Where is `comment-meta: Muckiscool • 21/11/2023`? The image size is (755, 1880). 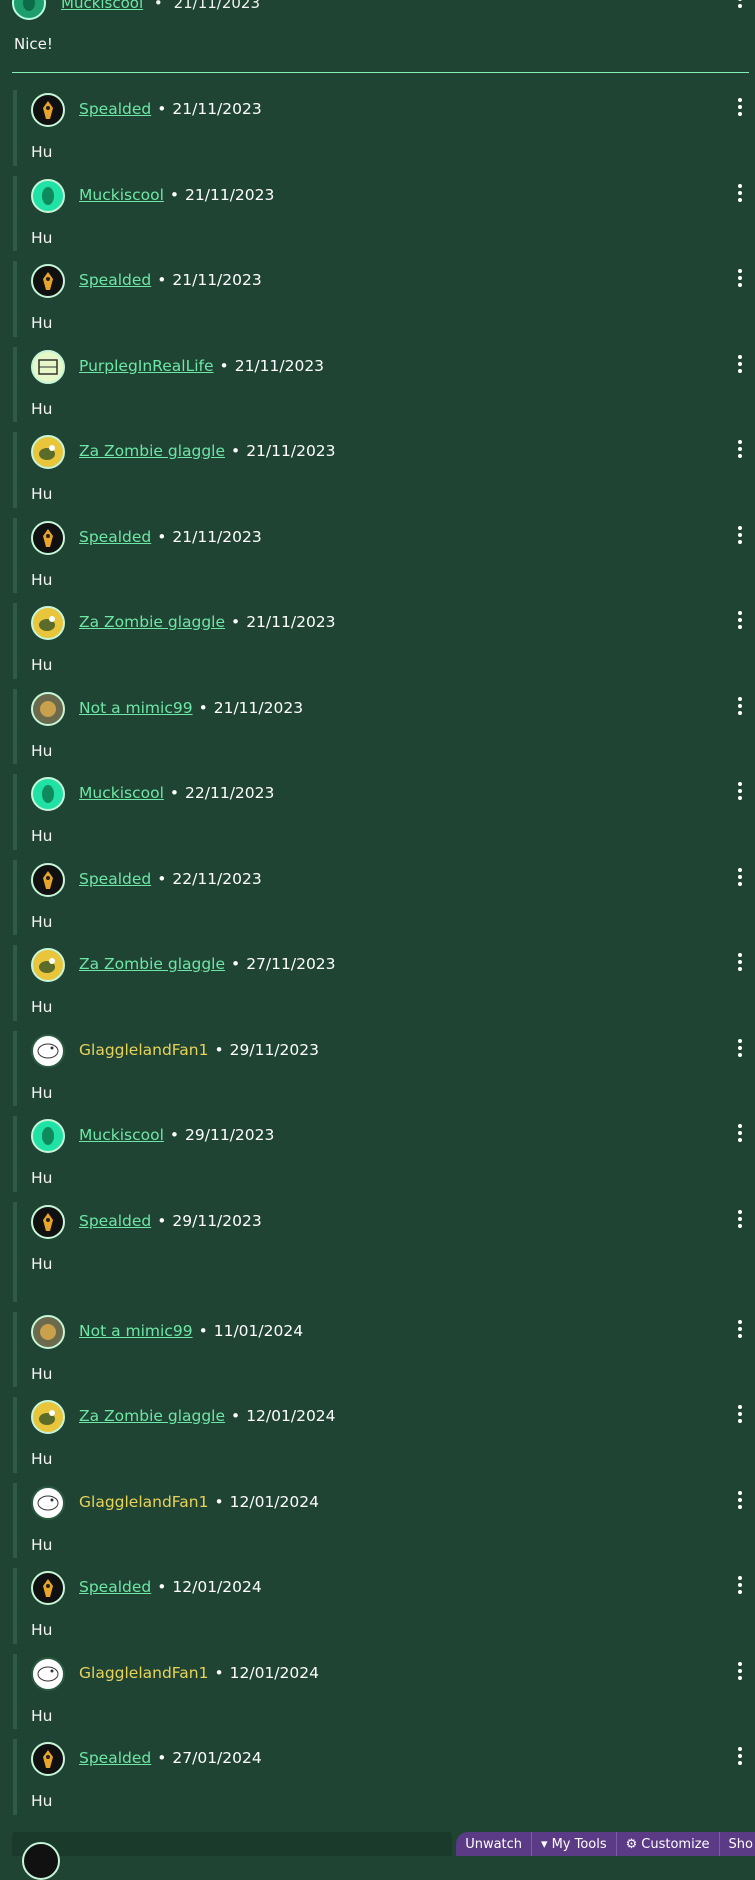 comment-meta: Muckiscool • 21/11/2023 is located at coordinates (160, 6).